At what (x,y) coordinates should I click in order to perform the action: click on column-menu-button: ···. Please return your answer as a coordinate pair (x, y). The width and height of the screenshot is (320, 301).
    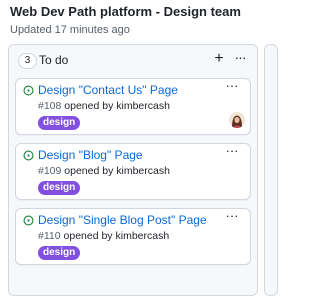
    Looking at the image, I should click on (240, 58).